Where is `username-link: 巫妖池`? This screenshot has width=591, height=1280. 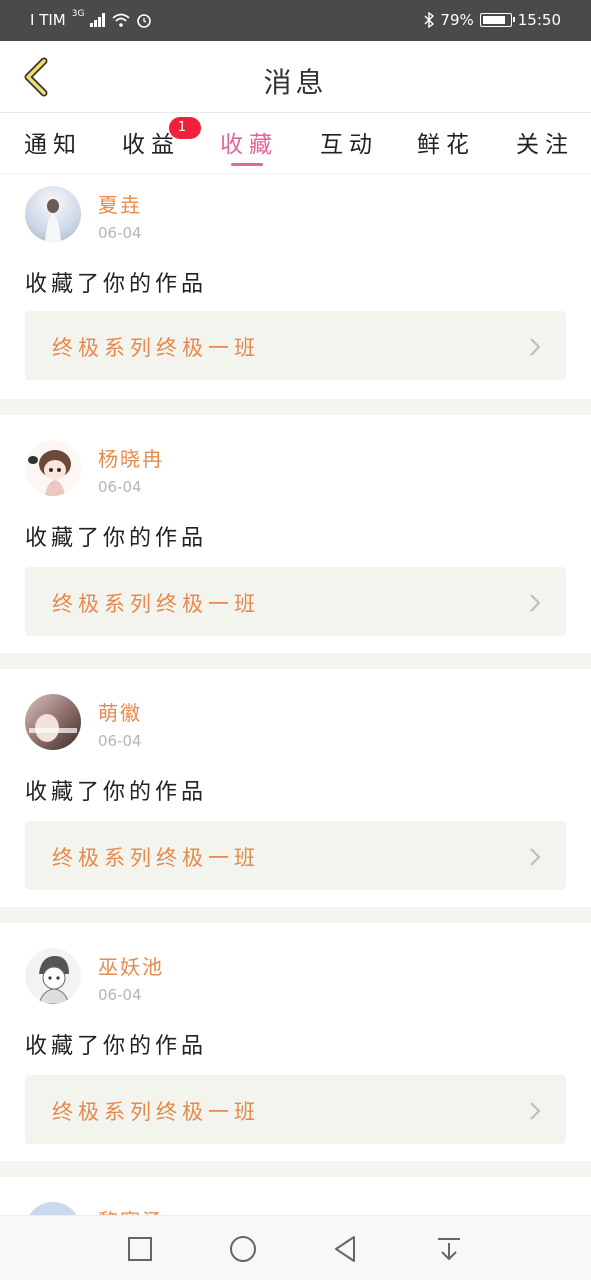 username-link: 巫妖池 is located at coordinates (131, 965).